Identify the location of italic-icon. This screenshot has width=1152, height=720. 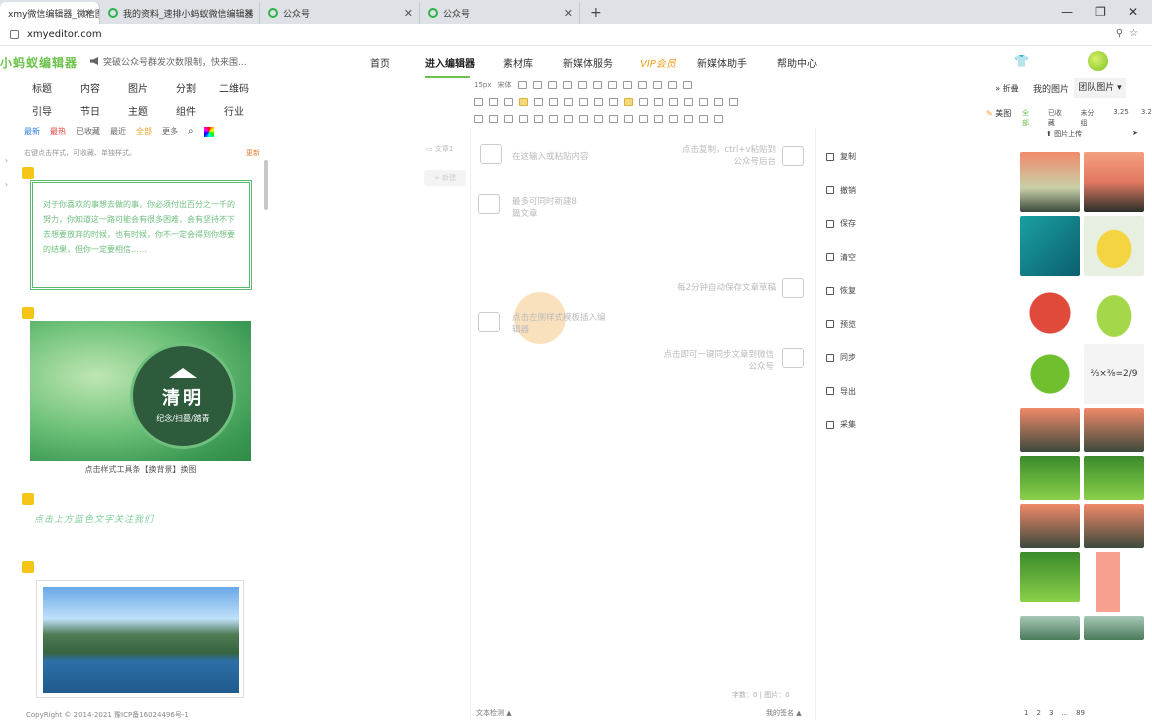
(537, 85).